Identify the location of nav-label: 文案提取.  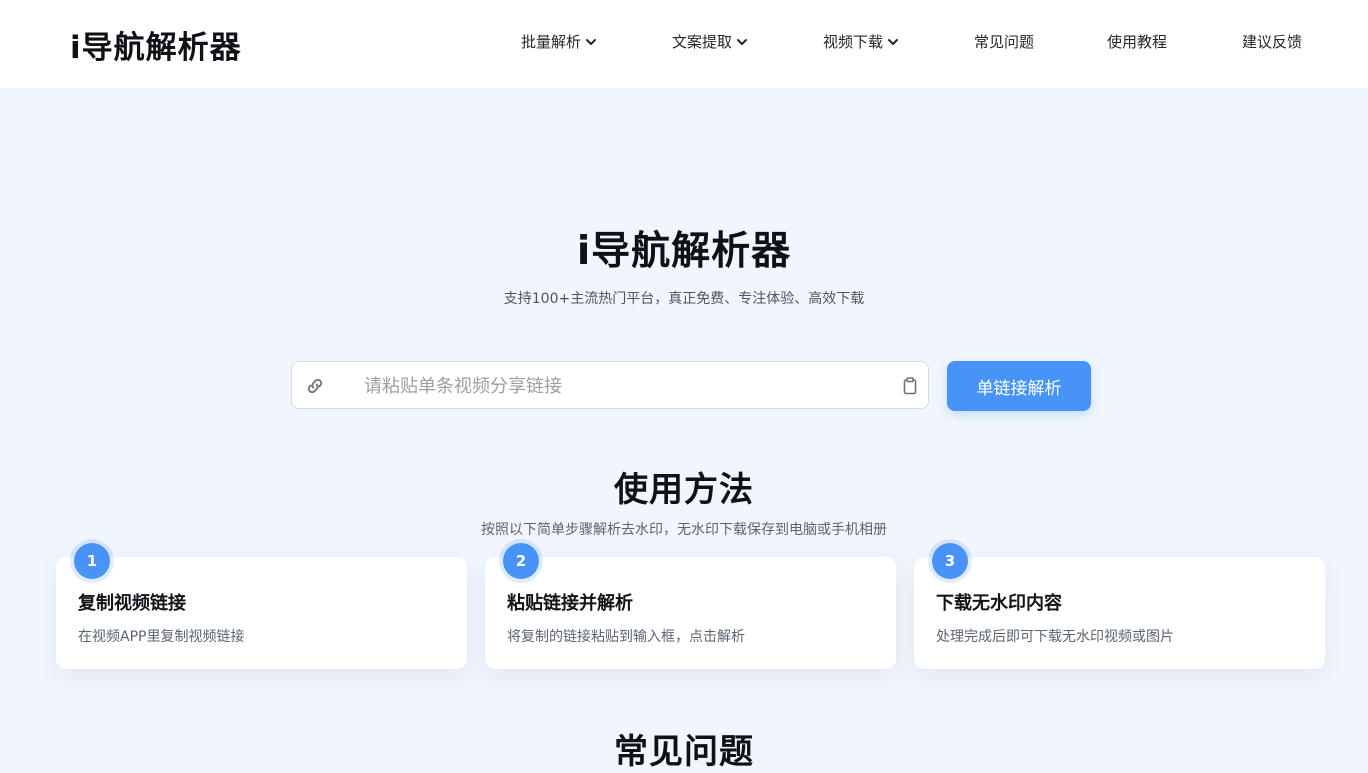
(702, 42).